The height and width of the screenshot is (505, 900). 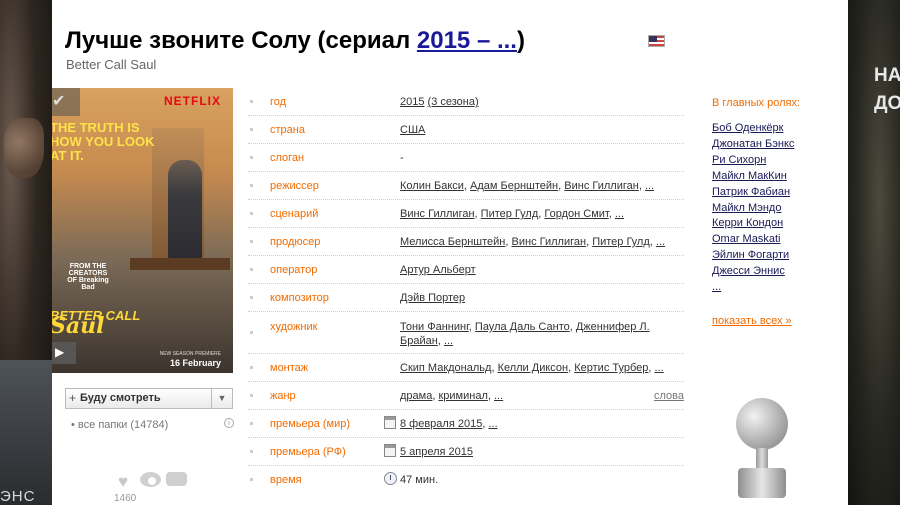 I want to click on year-link: 2015, so click(x=412, y=102).